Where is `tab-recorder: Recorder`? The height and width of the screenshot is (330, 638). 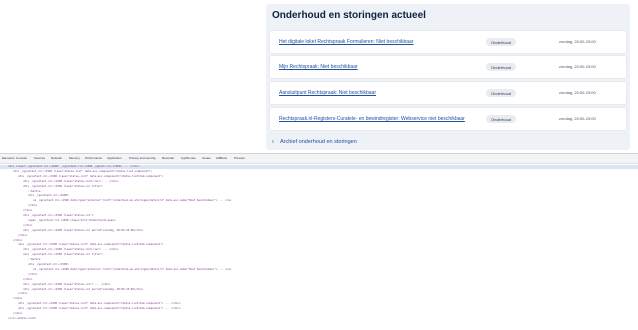
tab-recorder: Recorder is located at coordinates (168, 158).